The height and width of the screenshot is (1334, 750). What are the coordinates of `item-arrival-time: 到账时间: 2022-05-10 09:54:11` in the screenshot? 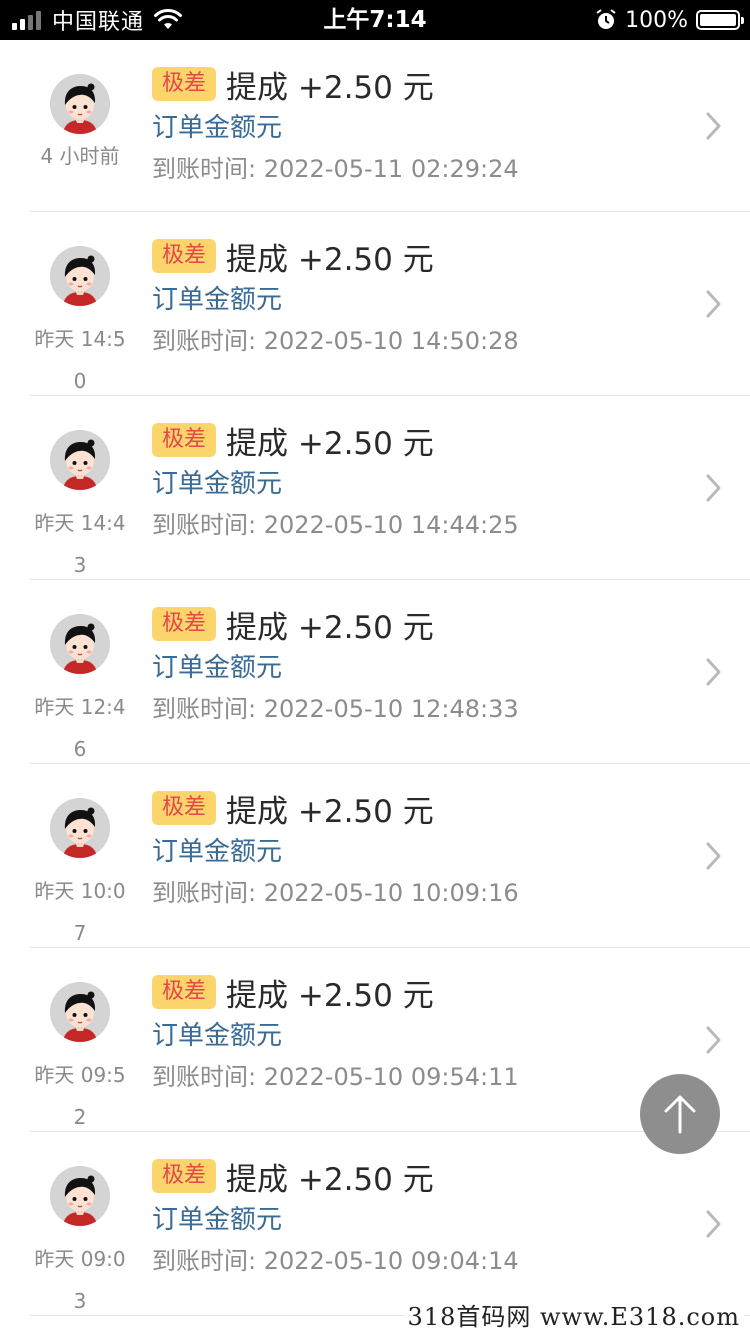 It's located at (335, 1077).